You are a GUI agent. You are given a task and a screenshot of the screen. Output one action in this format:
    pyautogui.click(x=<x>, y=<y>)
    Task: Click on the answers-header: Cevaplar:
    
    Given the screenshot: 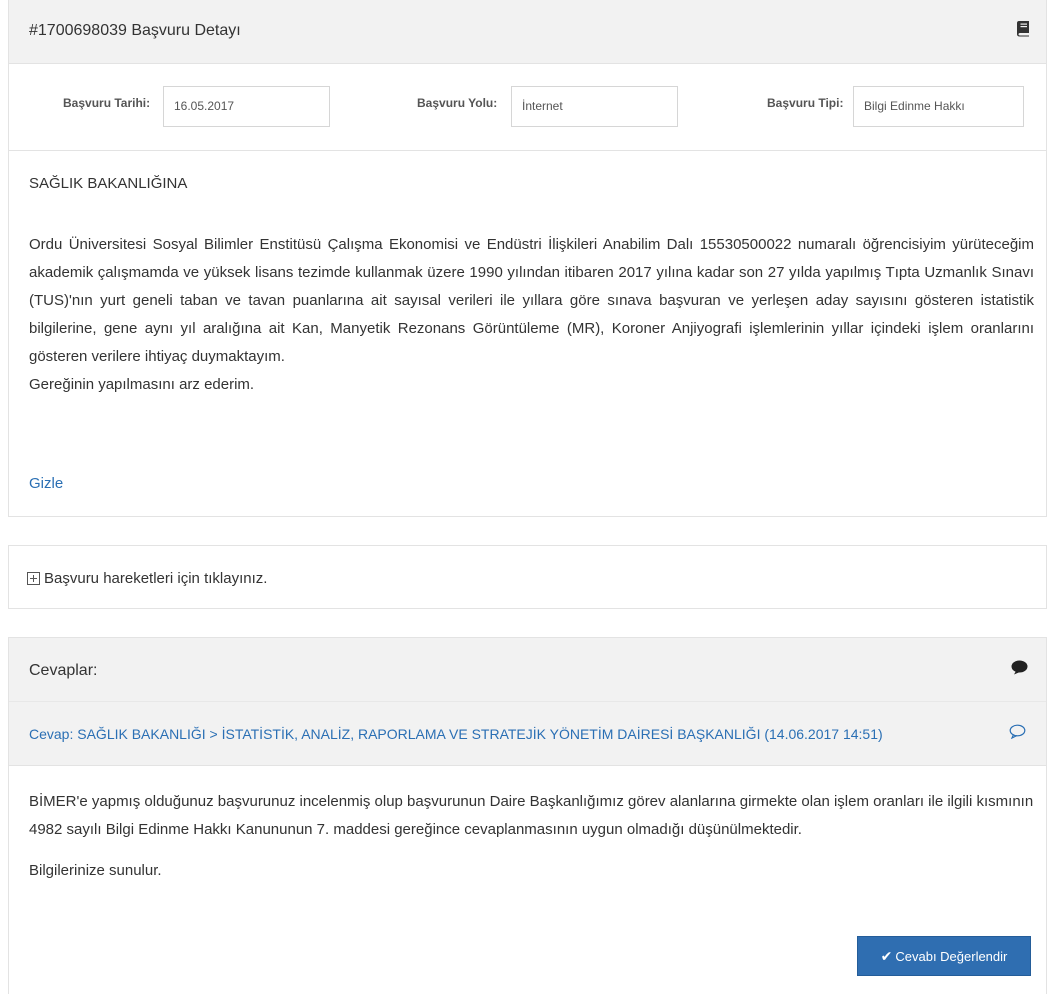 What is the action you would take?
    pyautogui.click(x=527, y=670)
    